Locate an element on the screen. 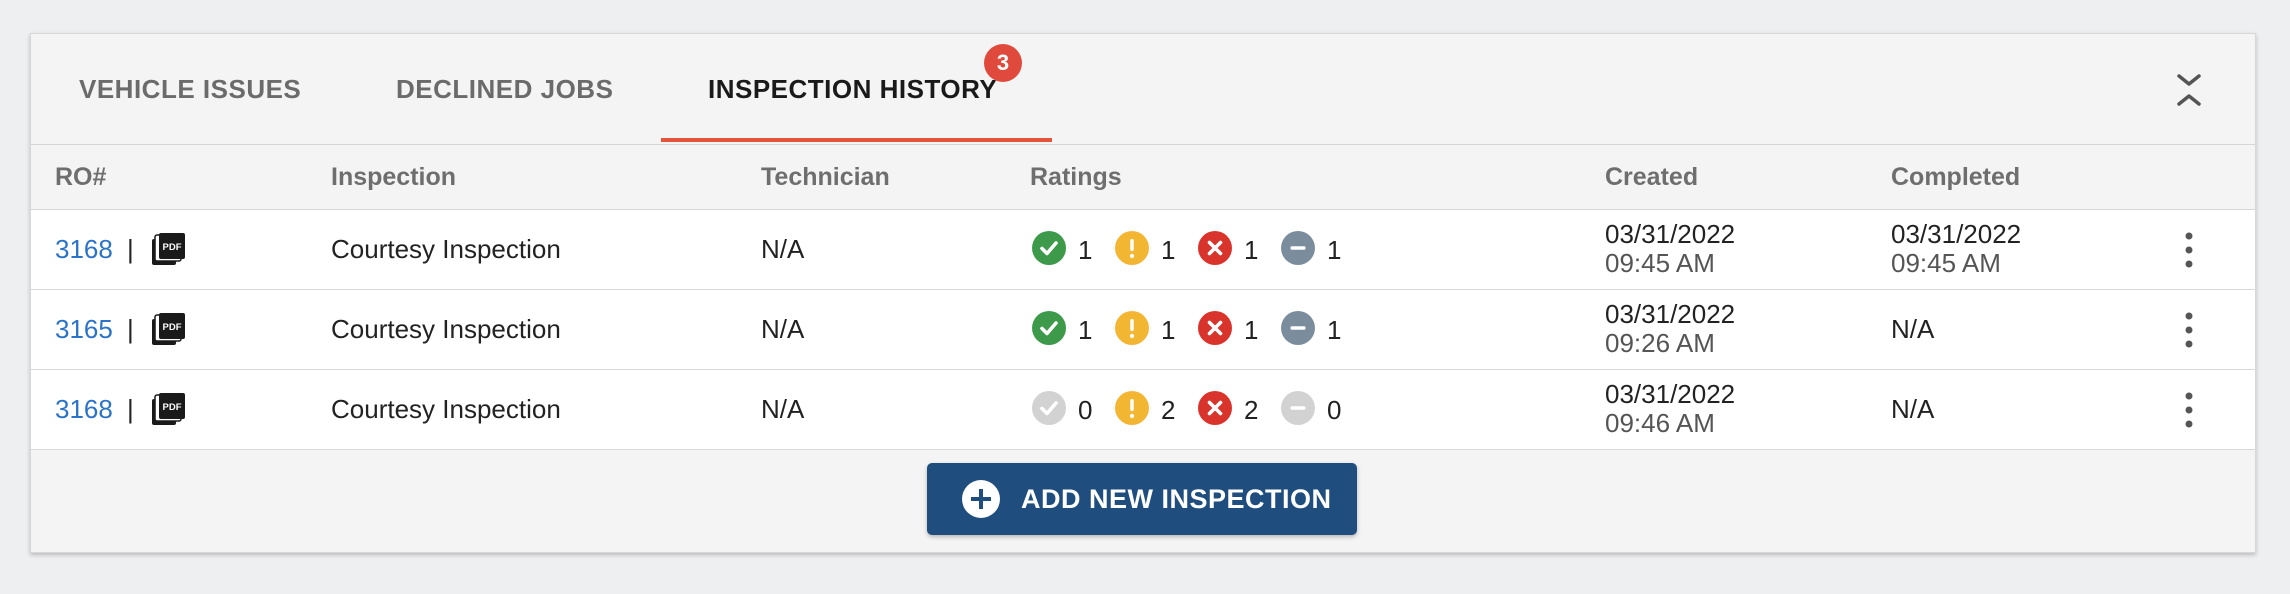  column-header-technician: Technician is located at coordinates (825, 177).